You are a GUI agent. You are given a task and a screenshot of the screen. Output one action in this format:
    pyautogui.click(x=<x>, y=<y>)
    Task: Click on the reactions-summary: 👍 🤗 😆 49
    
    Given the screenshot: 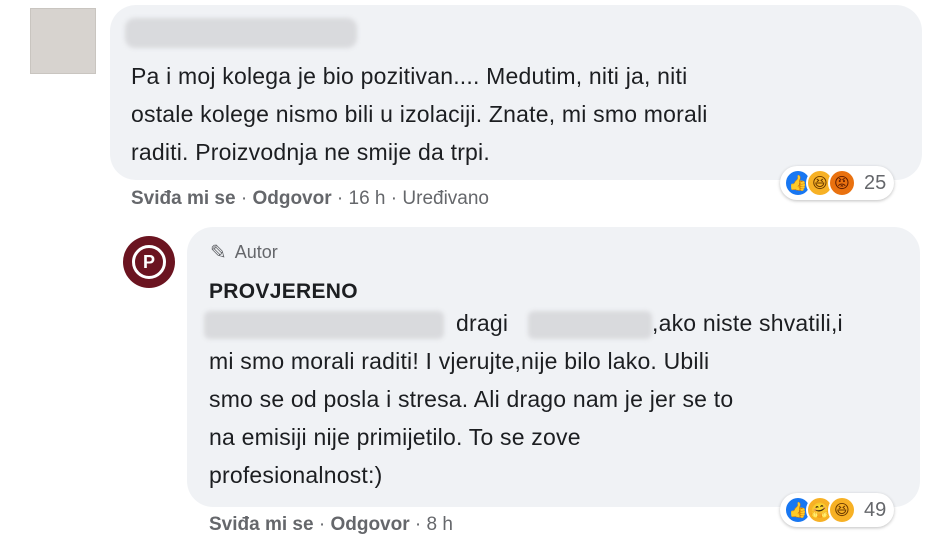 What is the action you would take?
    pyautogui.click(x=837, y=510)
    